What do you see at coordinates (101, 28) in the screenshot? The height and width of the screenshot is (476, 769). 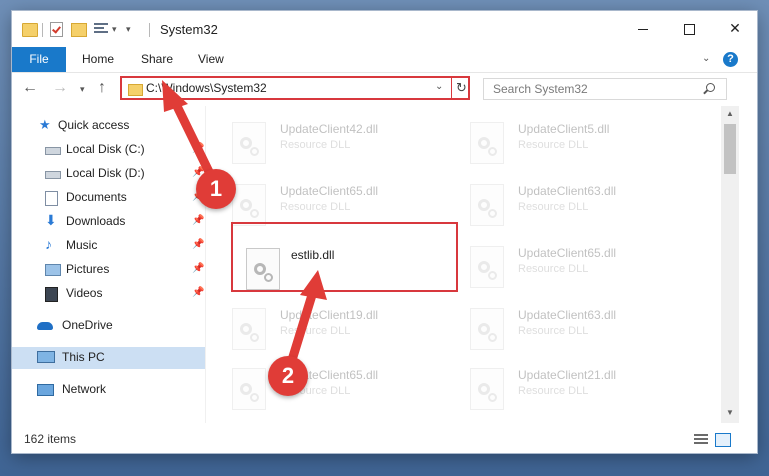 I see `customize-quick-access-icon` at bounding box center [101, 28].